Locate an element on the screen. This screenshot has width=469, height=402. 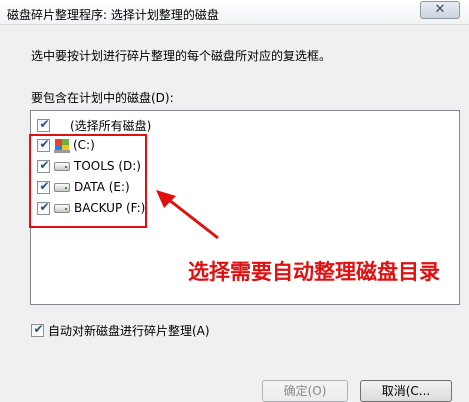
auto-defrag-option: ✔ 自动对新磁盘进行碎片整理(A) is located at coordinates (120, 330).